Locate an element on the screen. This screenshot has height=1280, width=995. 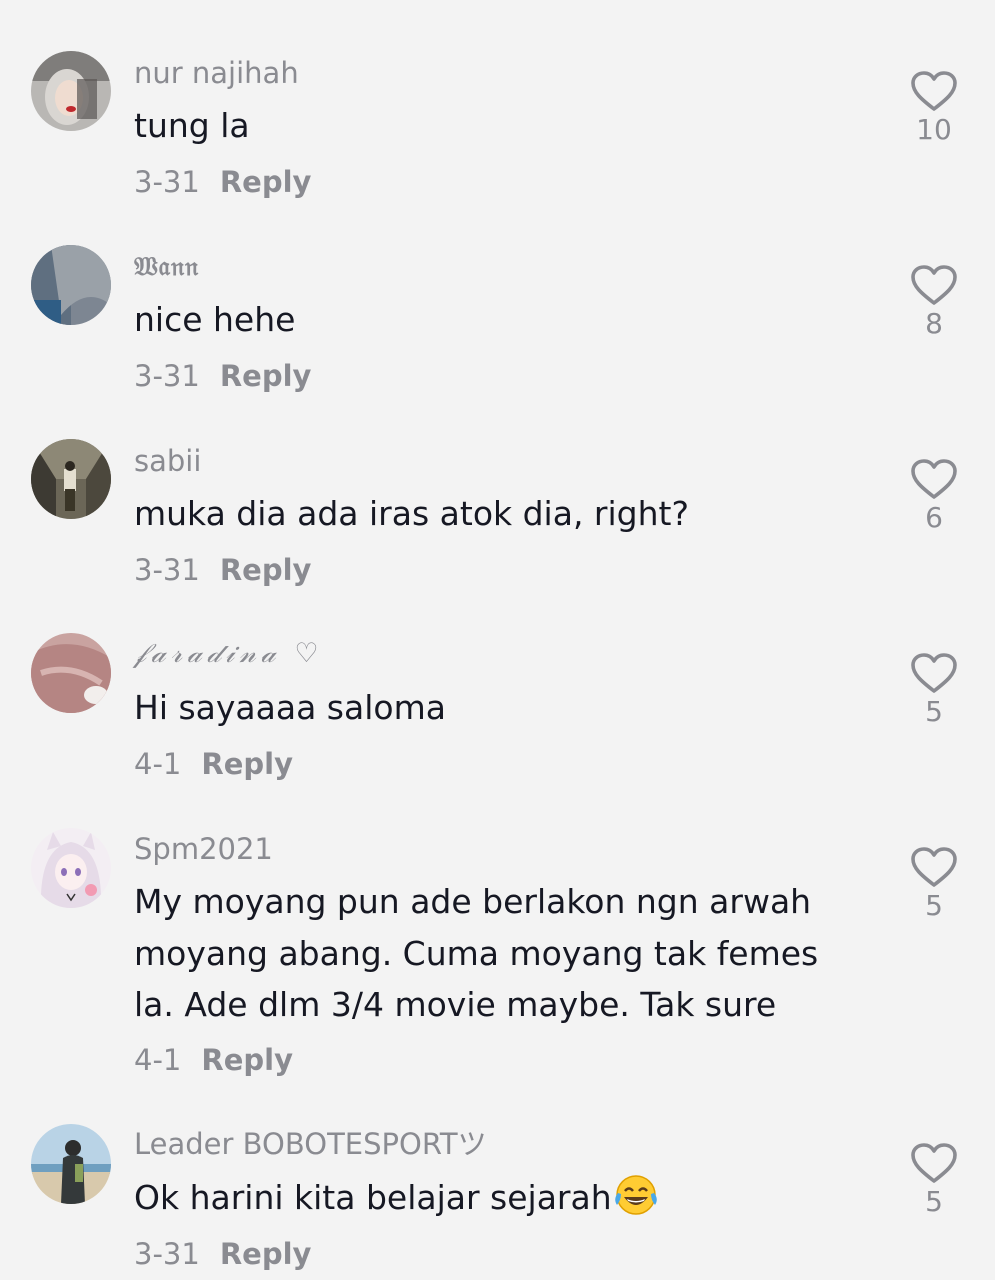
comment-username: 𝔚𝔞𝔫𝔫 is located at coordinates (166, 267).